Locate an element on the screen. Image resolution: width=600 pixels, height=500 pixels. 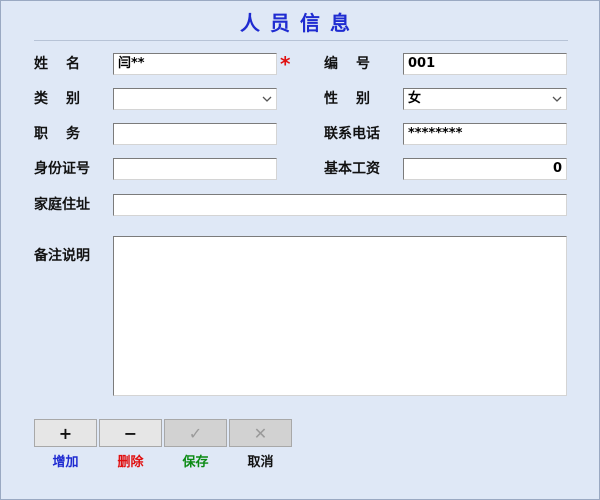
save-label: 保存 is located at coordinates (195, 463).